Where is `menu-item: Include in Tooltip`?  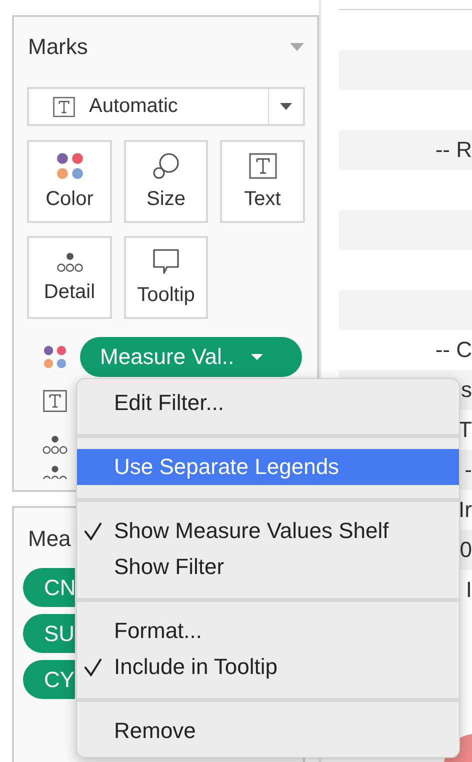 menu-item: Include in Tooltip is located at coordinates (268, 667).